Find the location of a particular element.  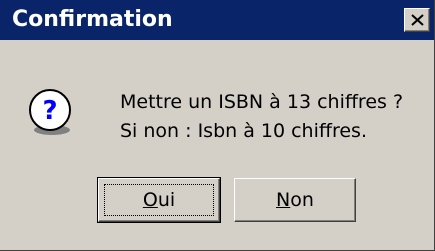

no-button: Non is located at coordinates (295, 200).